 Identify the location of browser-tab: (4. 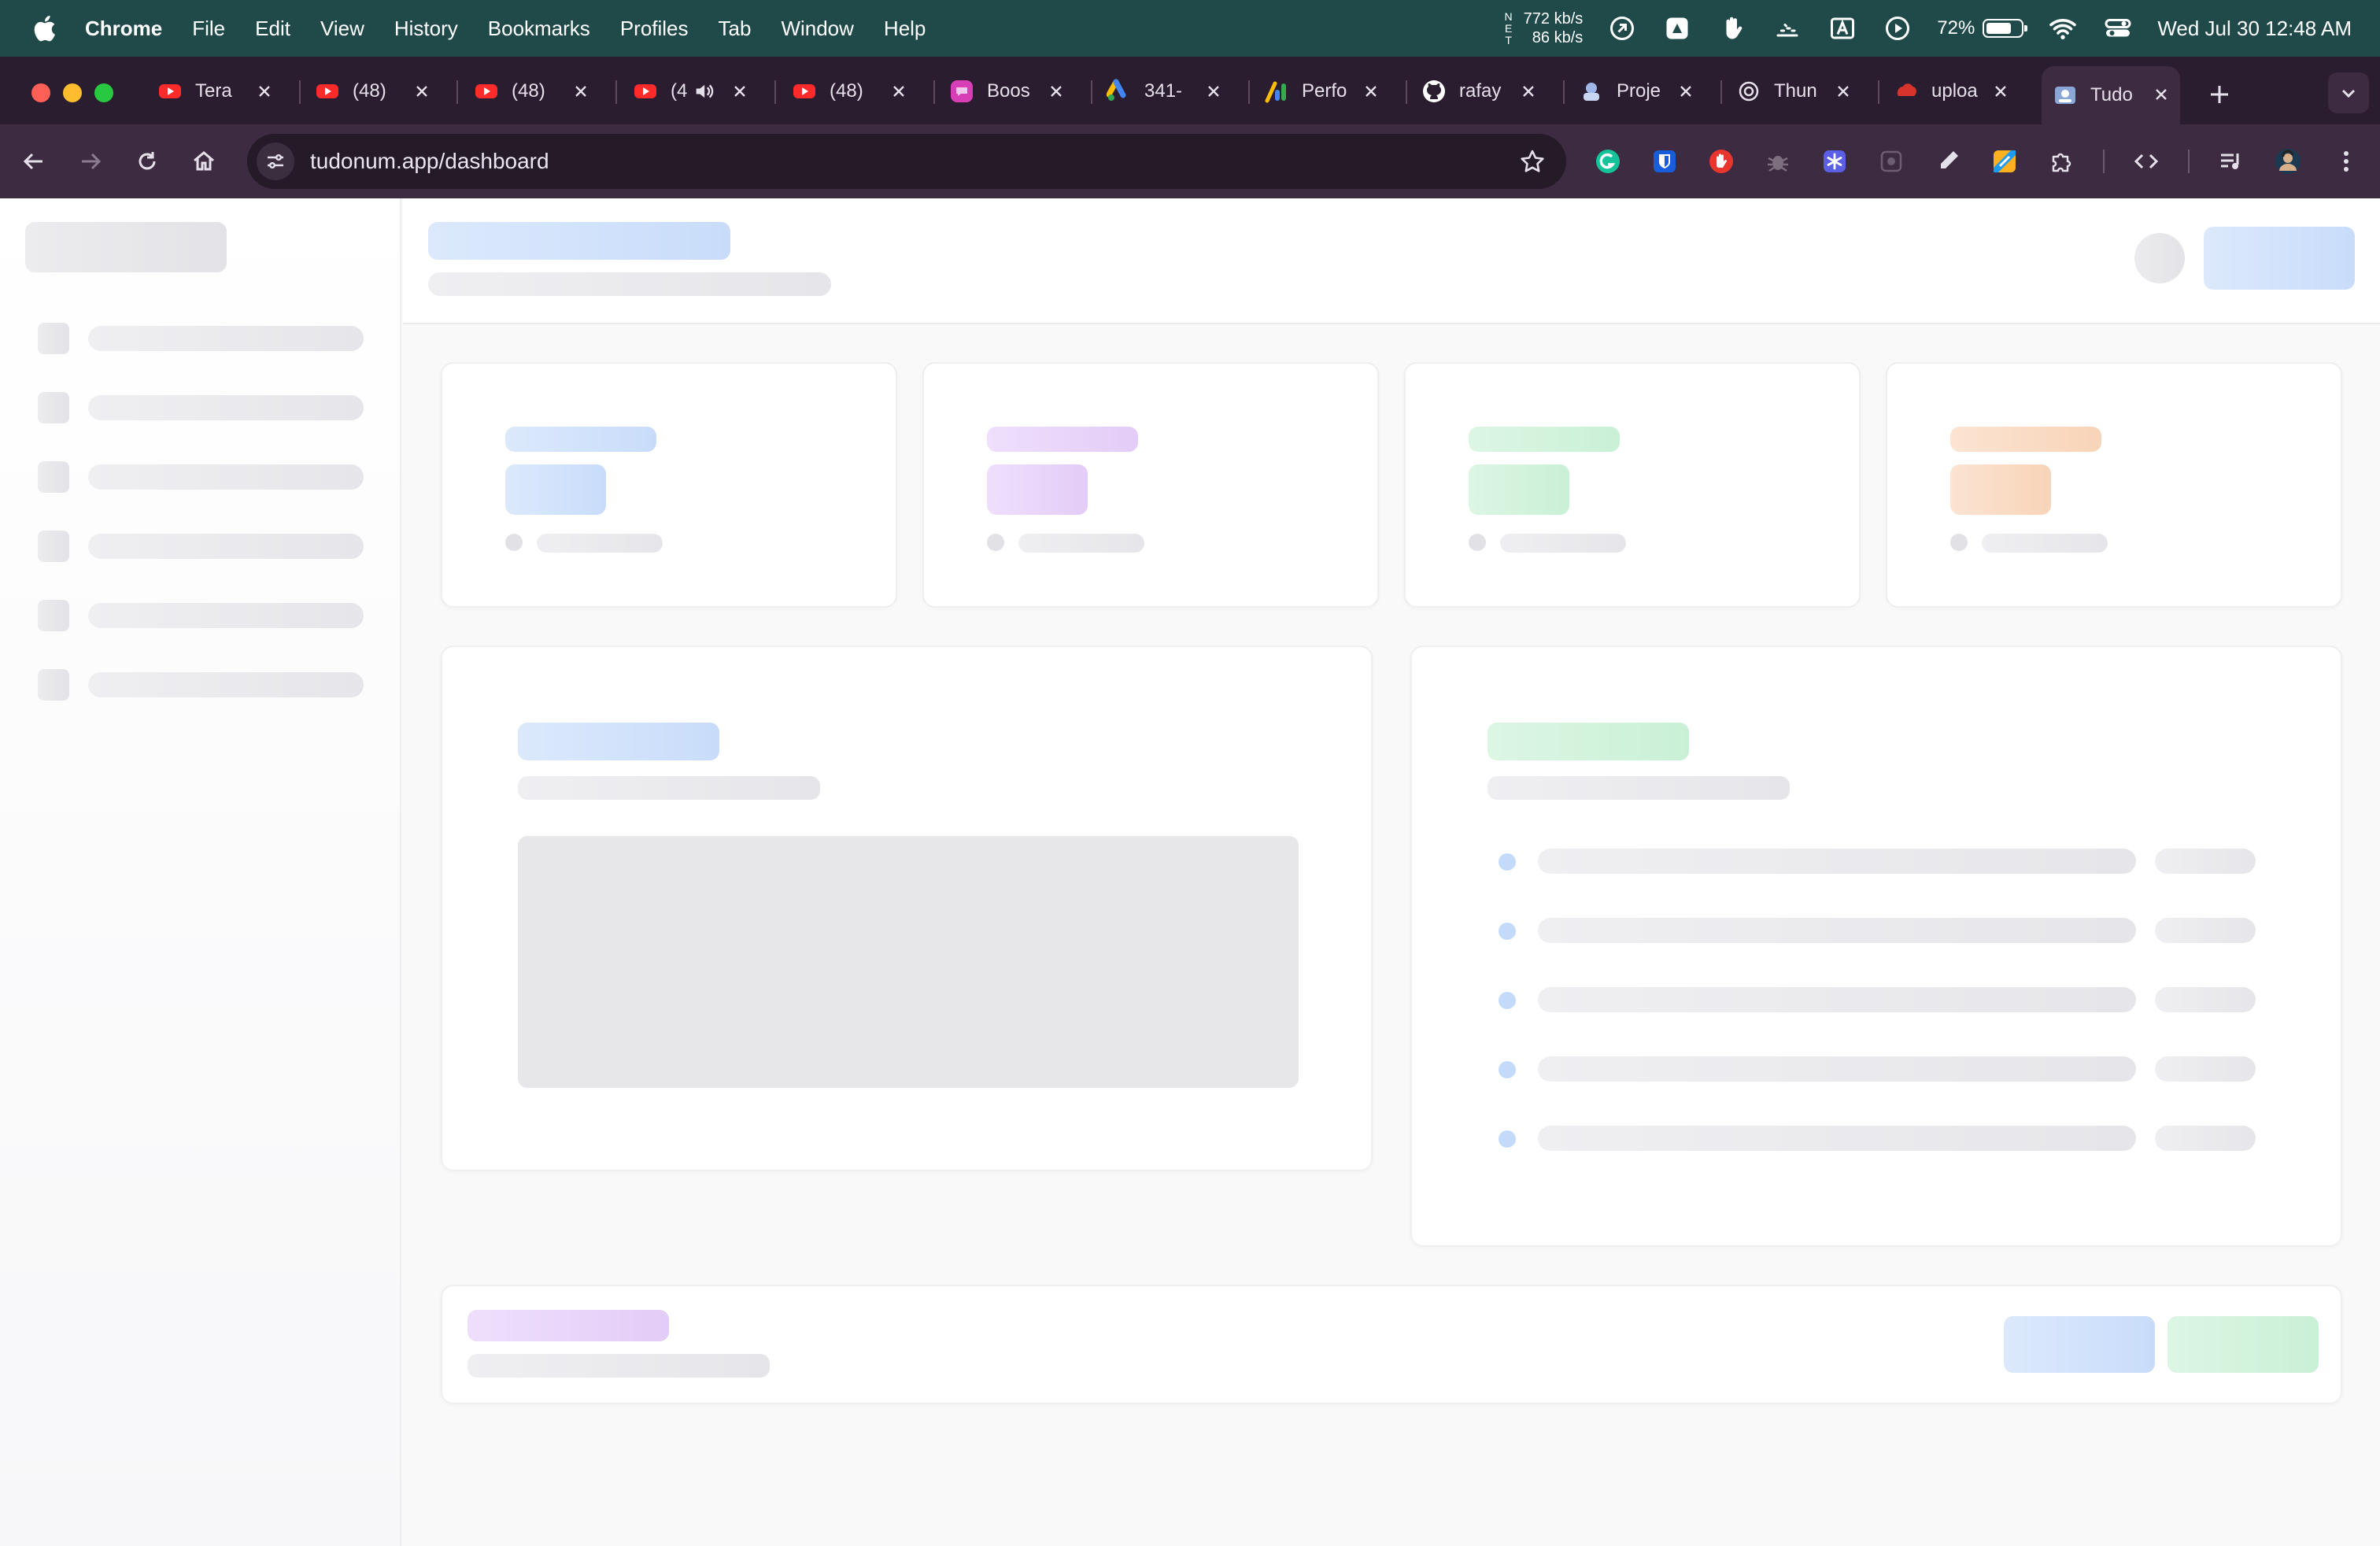
(696, 91).